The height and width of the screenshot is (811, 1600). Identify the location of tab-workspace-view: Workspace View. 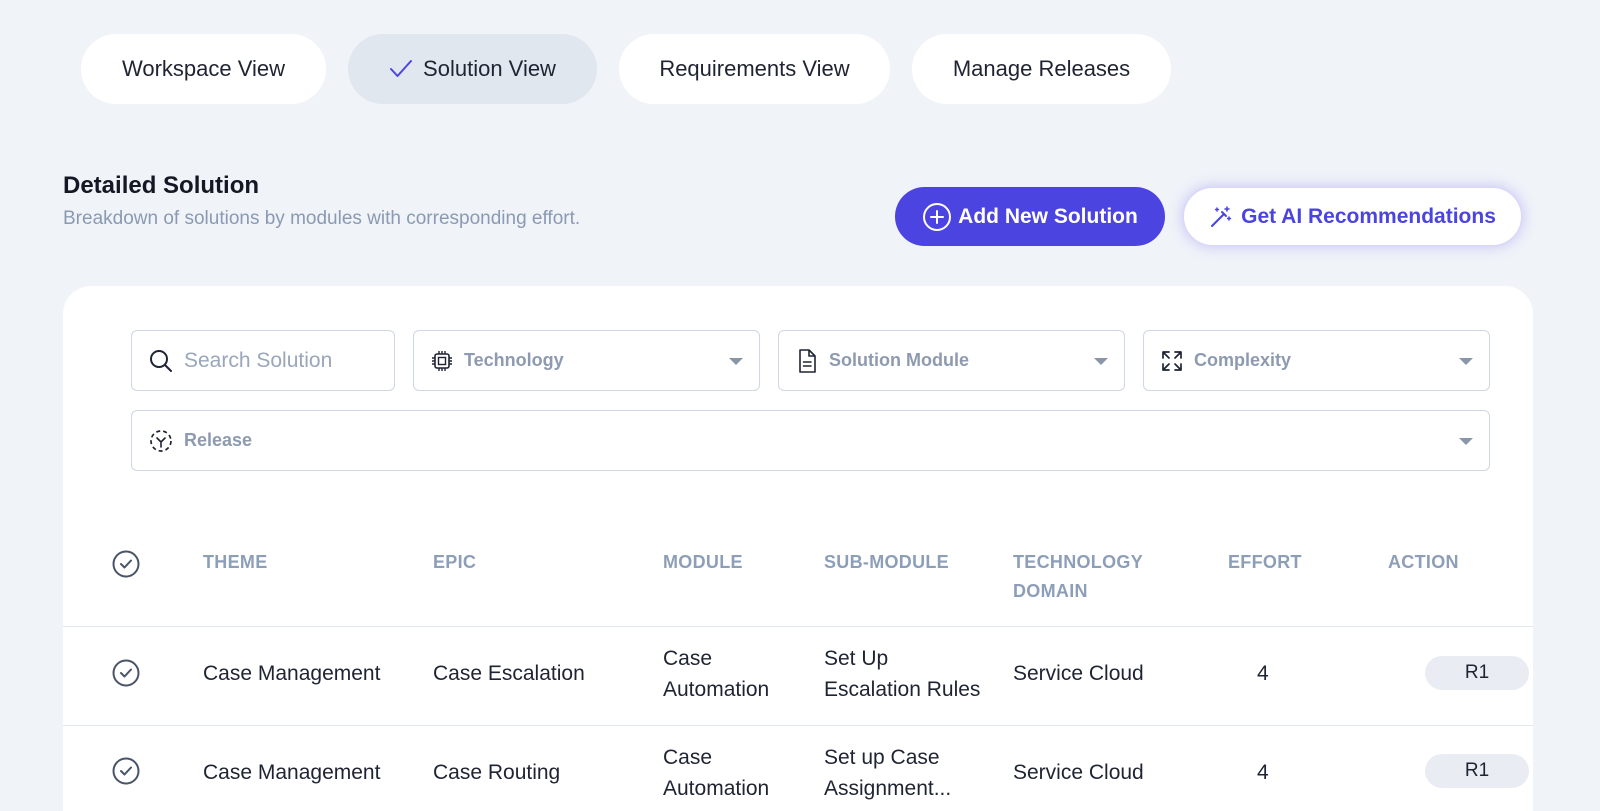
(203, 69).